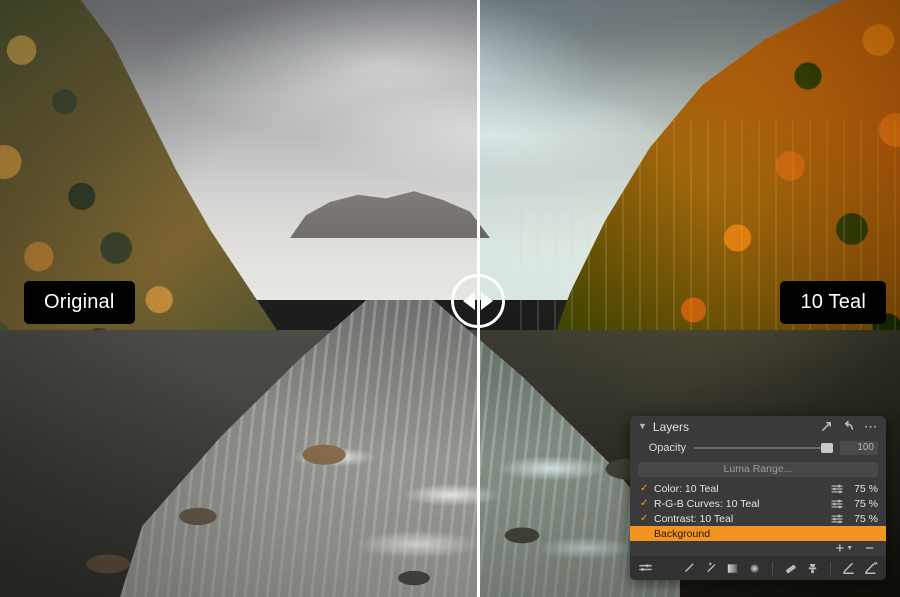  I want to click on panel-header-actions: ⋯, so click(849, 426).